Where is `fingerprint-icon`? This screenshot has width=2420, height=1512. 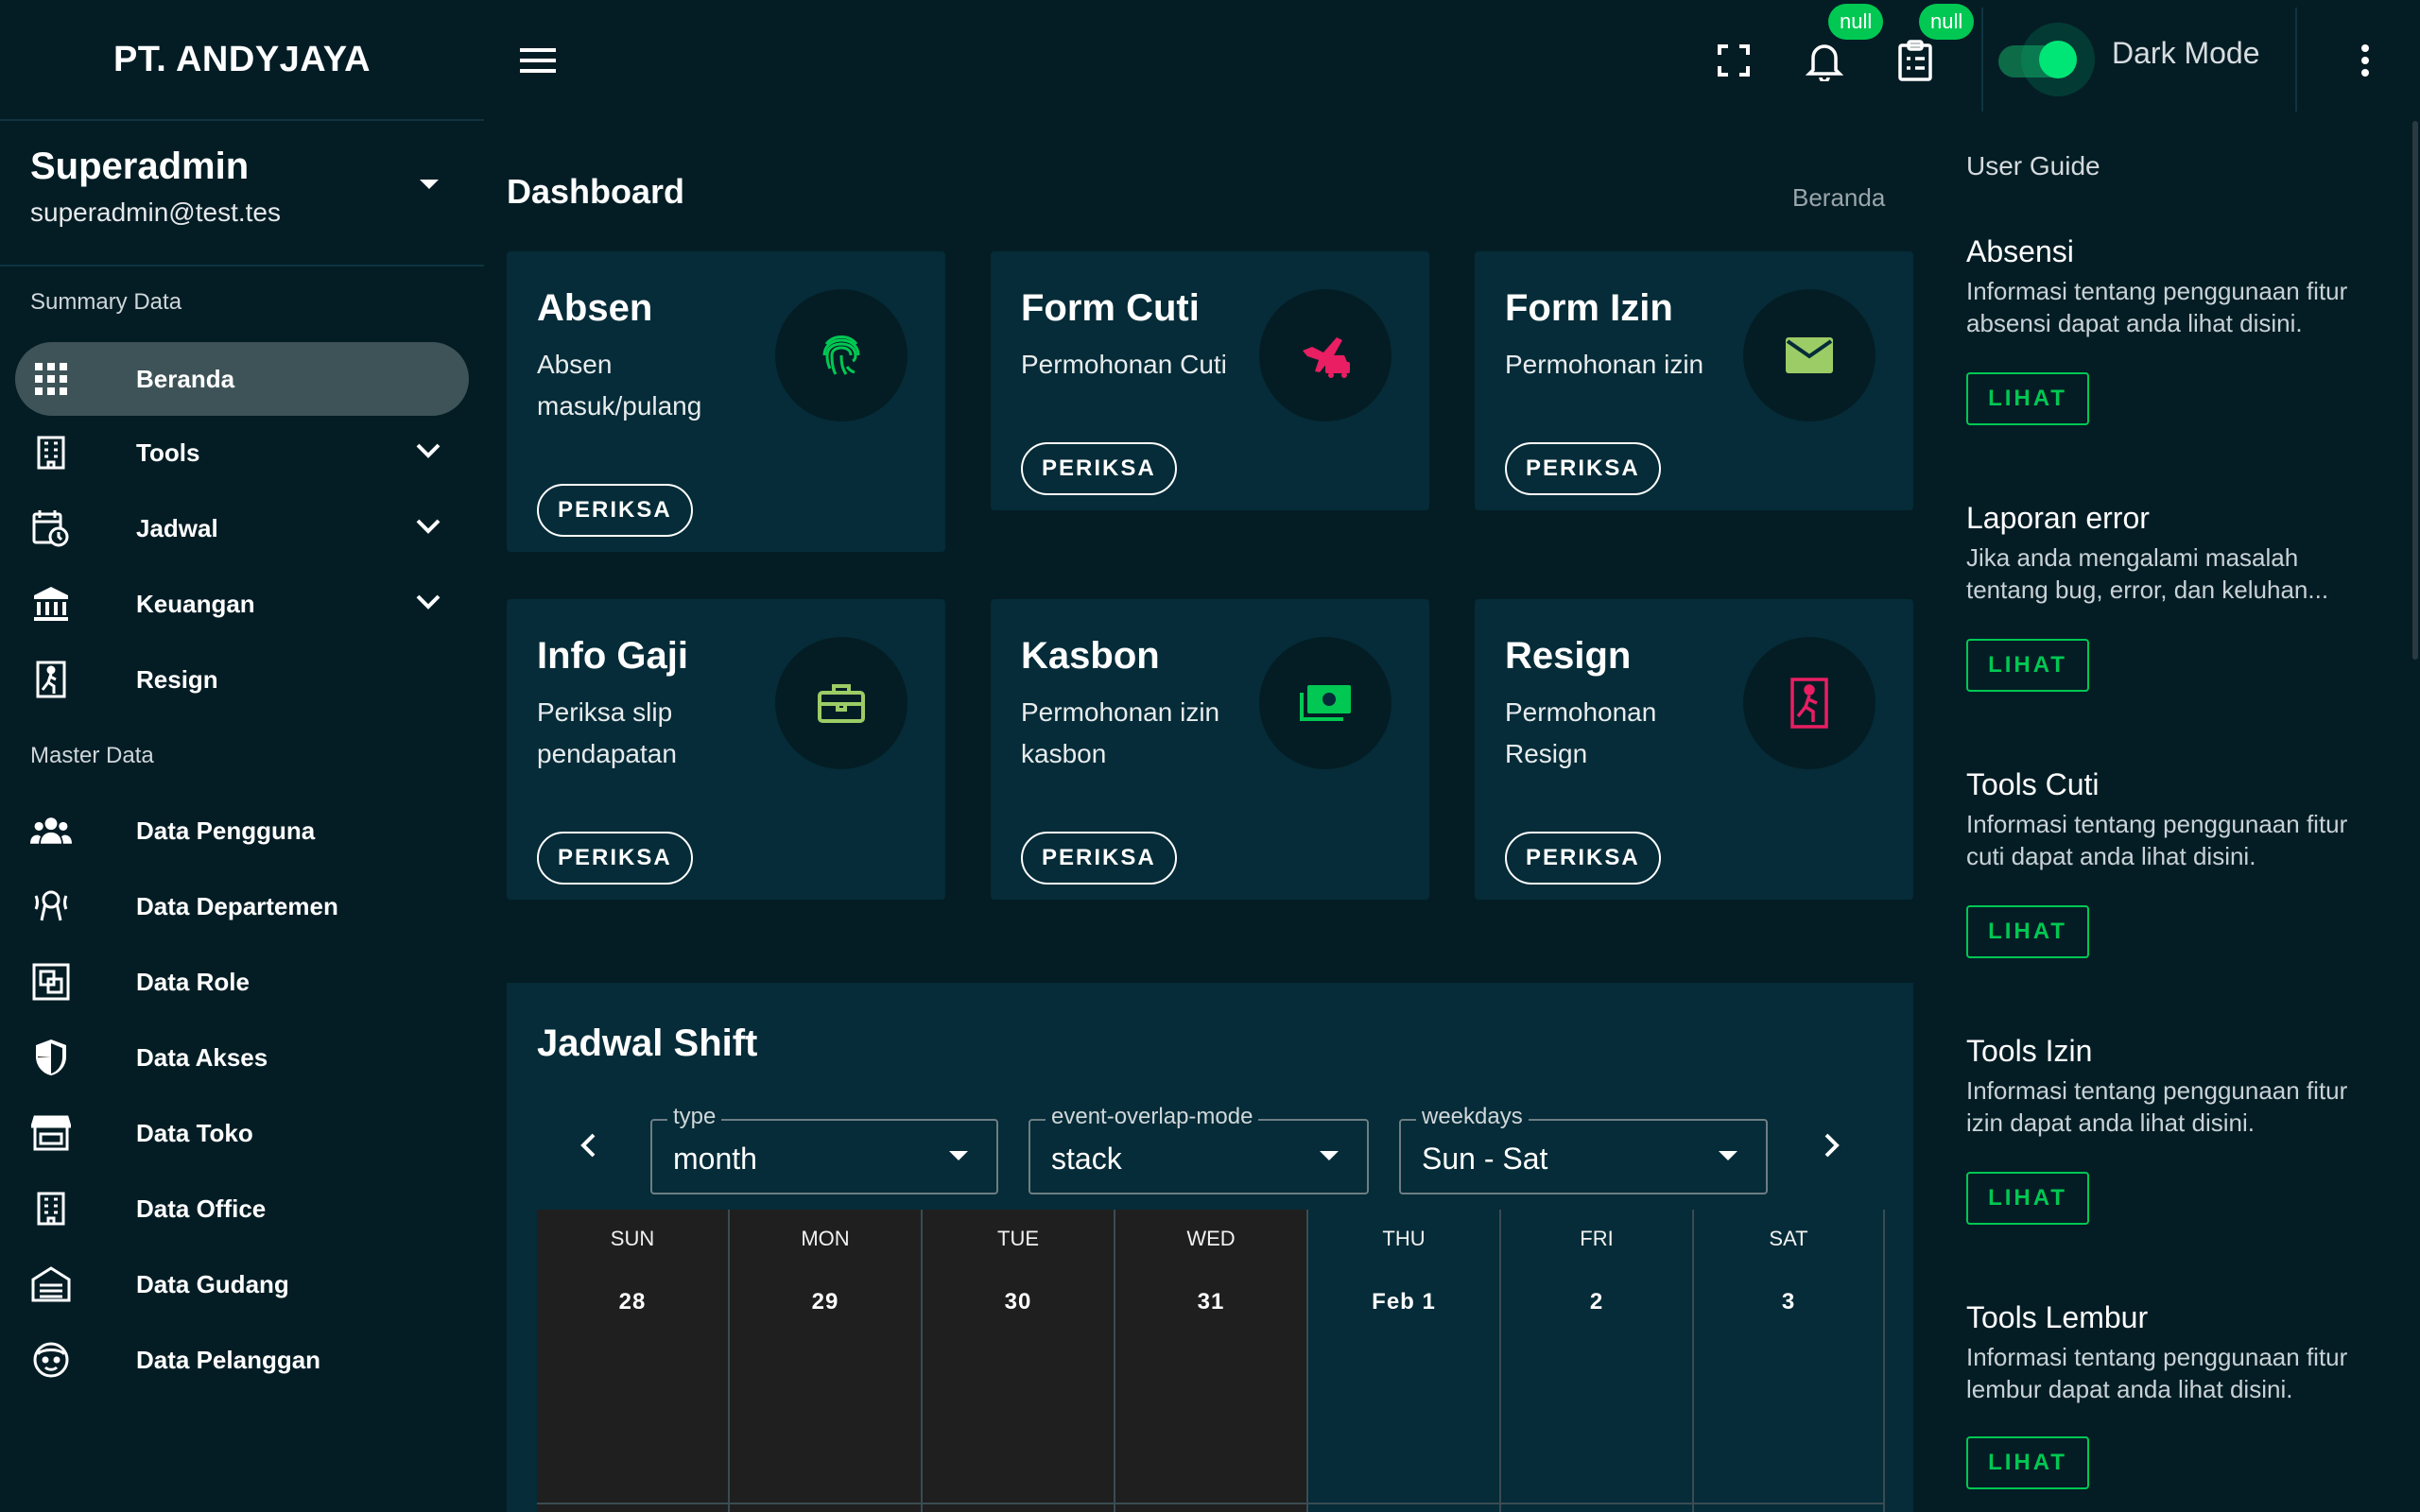
fingerprint-icon is located at coordinates (842, 355).